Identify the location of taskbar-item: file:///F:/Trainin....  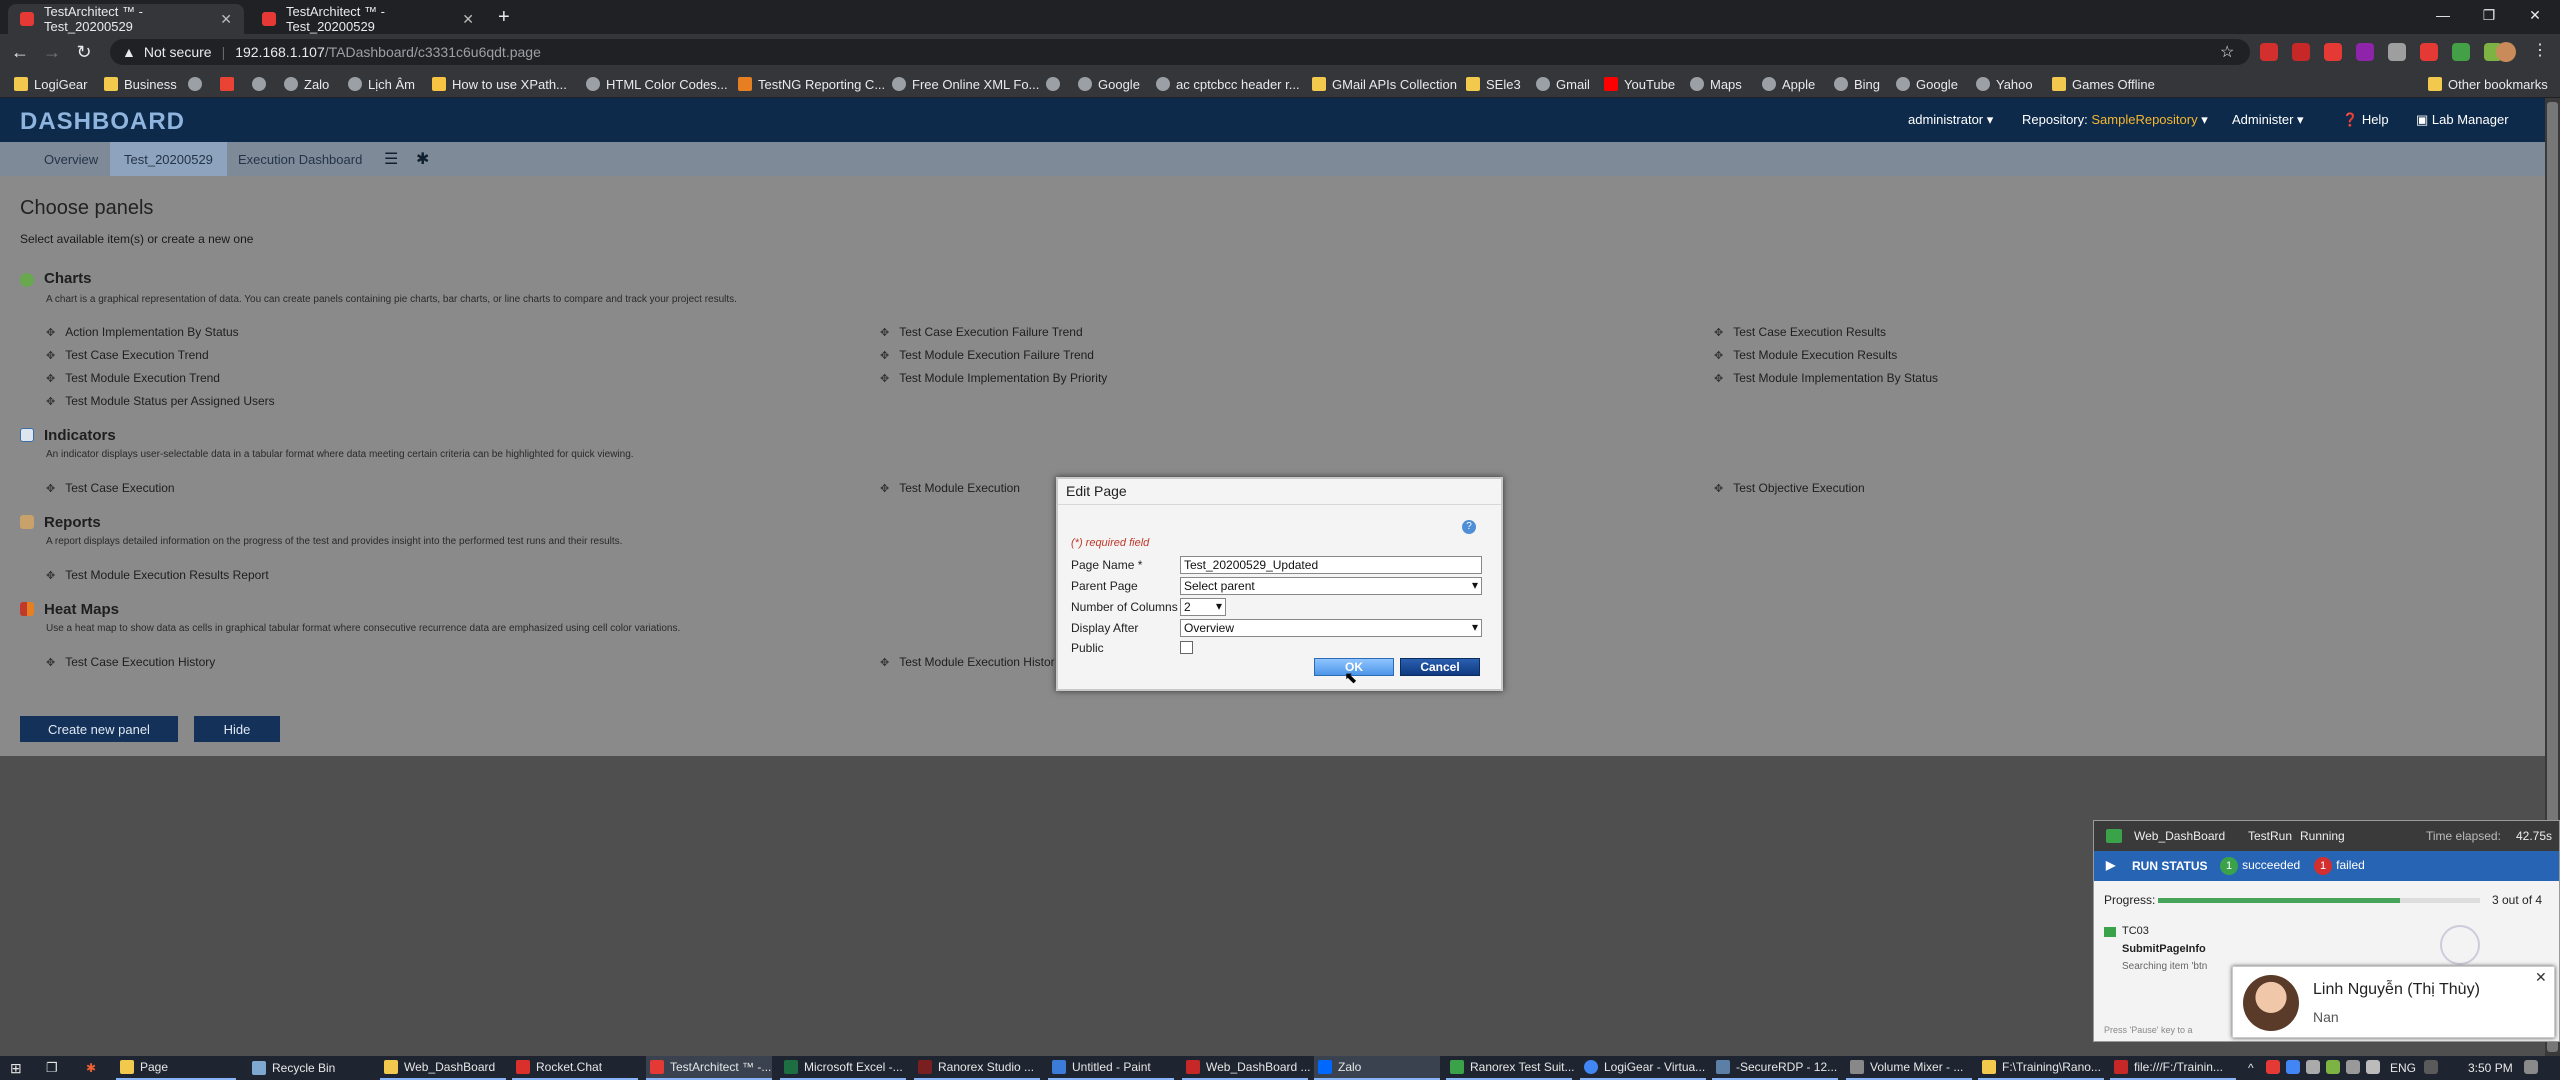
(2173, 1068).